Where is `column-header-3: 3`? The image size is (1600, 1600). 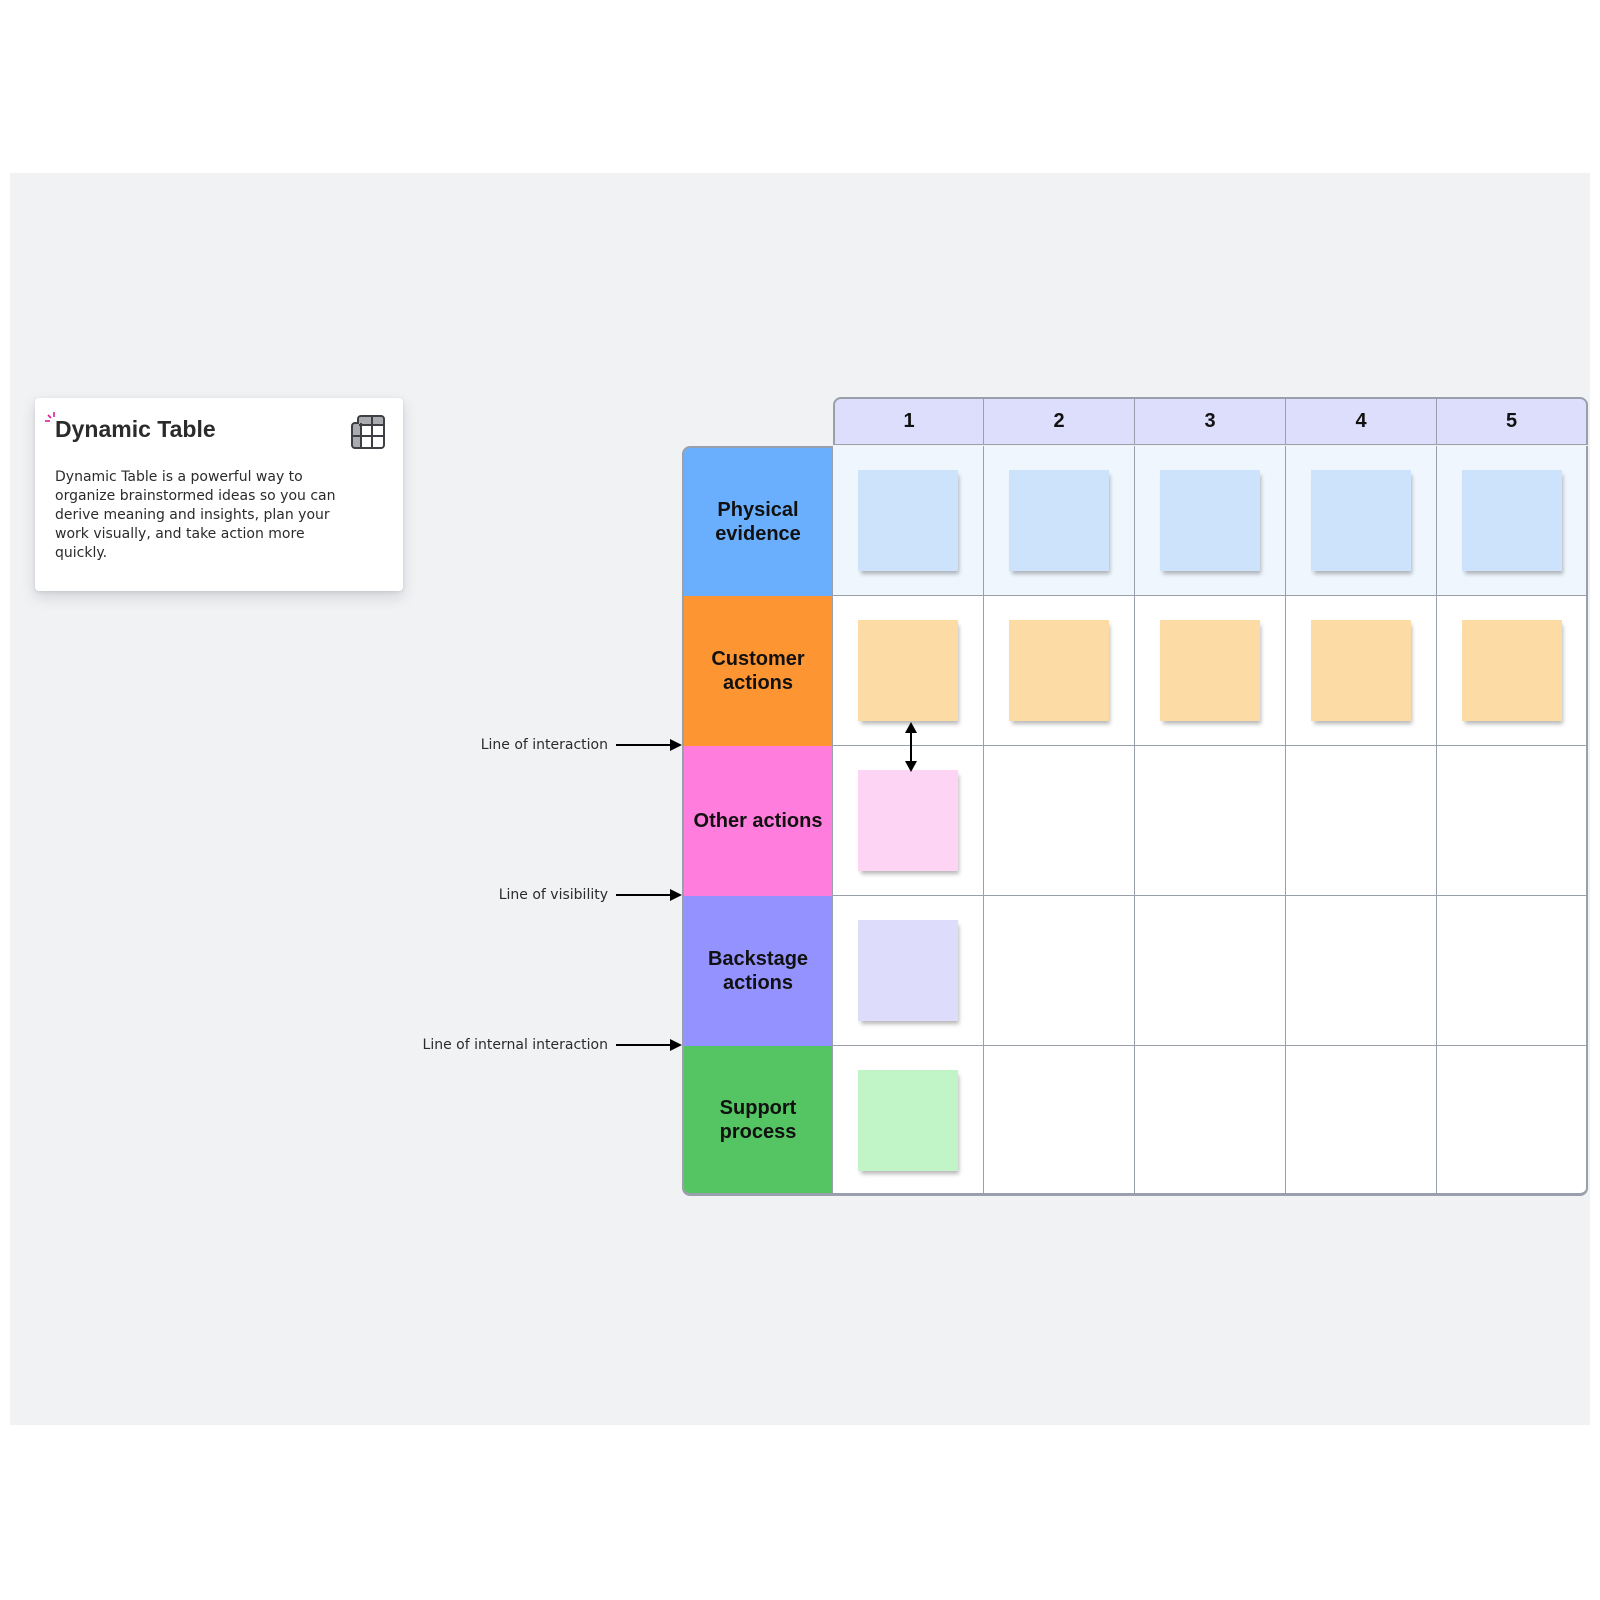 column-header-3: 3 is located at coordinates (1210, 421).